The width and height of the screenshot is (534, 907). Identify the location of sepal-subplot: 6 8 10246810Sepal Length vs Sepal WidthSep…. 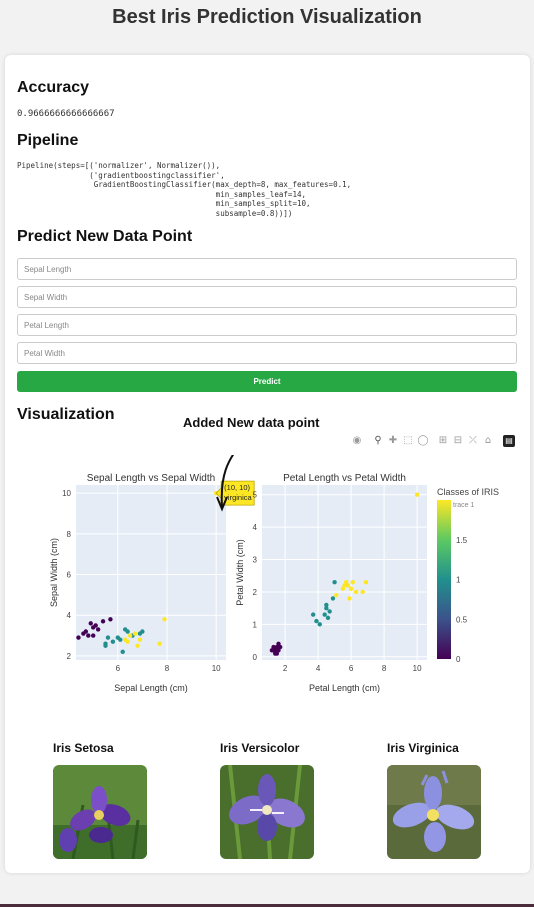
(152, 574).